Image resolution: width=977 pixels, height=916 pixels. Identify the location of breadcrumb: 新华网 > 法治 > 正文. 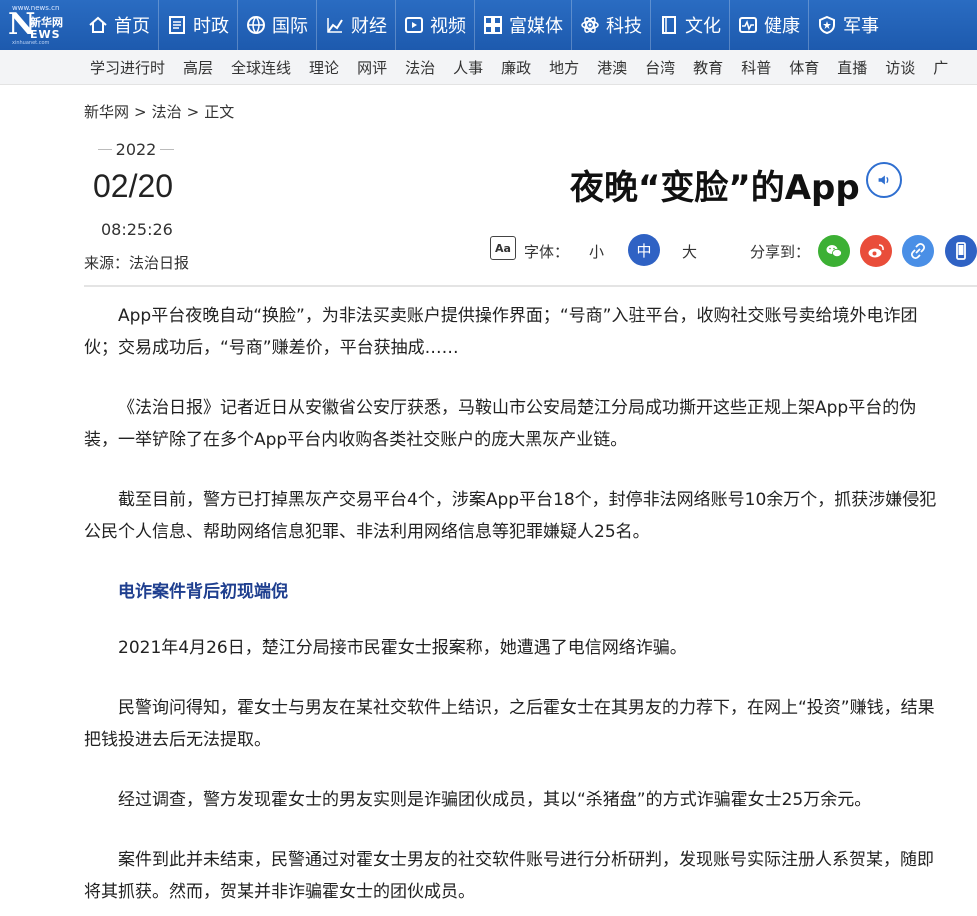
(159, 111).